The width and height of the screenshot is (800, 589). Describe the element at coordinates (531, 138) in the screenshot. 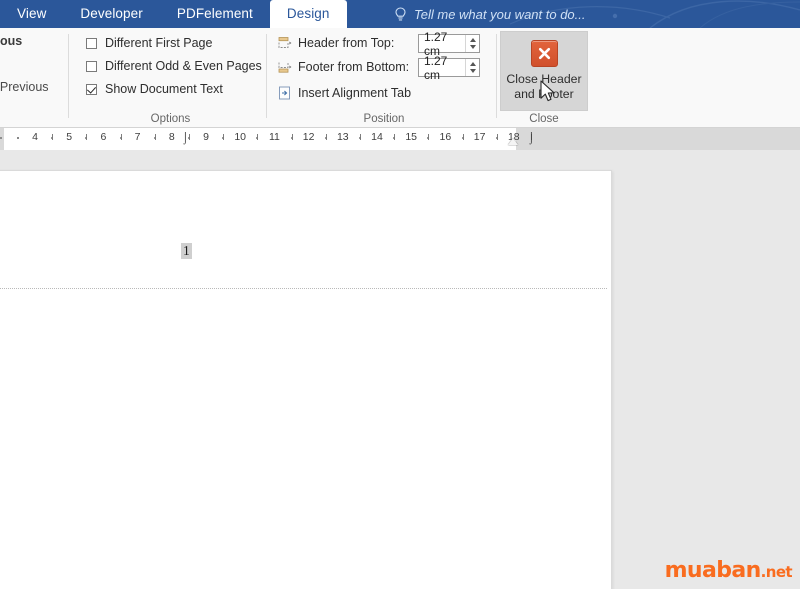

I see `tab-stop-marker: ⌡` at that location.